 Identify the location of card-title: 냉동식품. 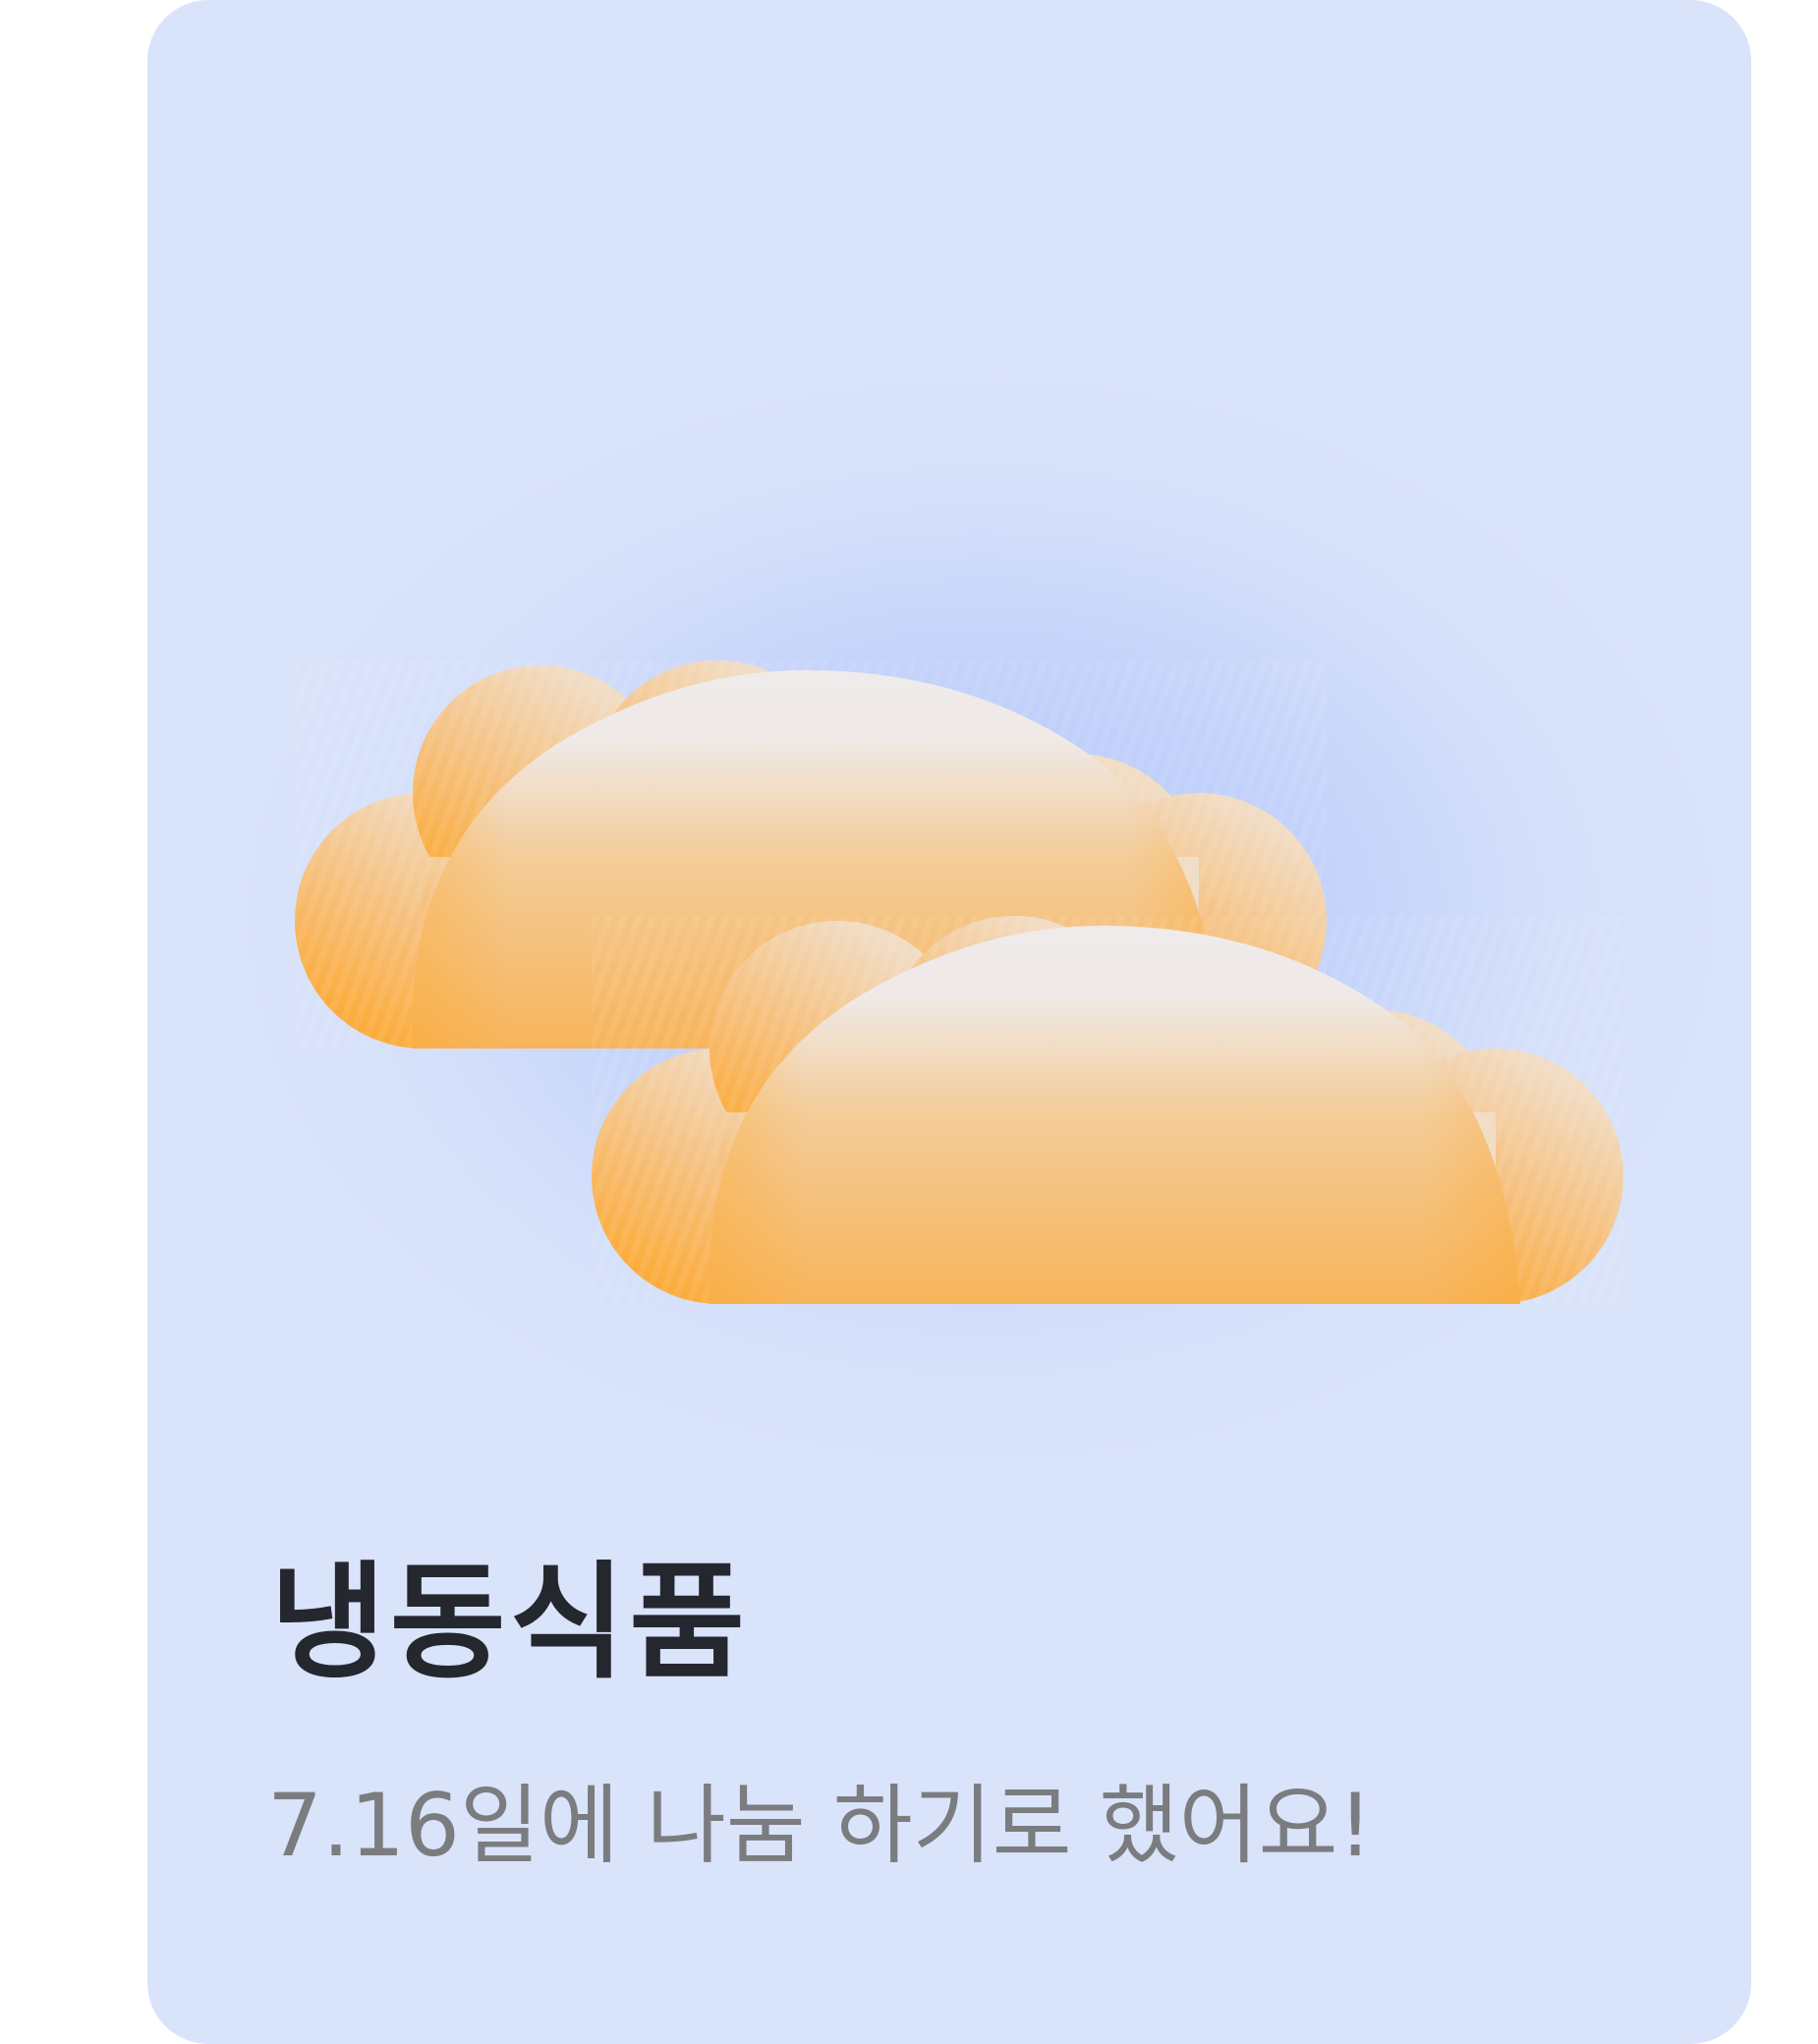
(510, 1623).